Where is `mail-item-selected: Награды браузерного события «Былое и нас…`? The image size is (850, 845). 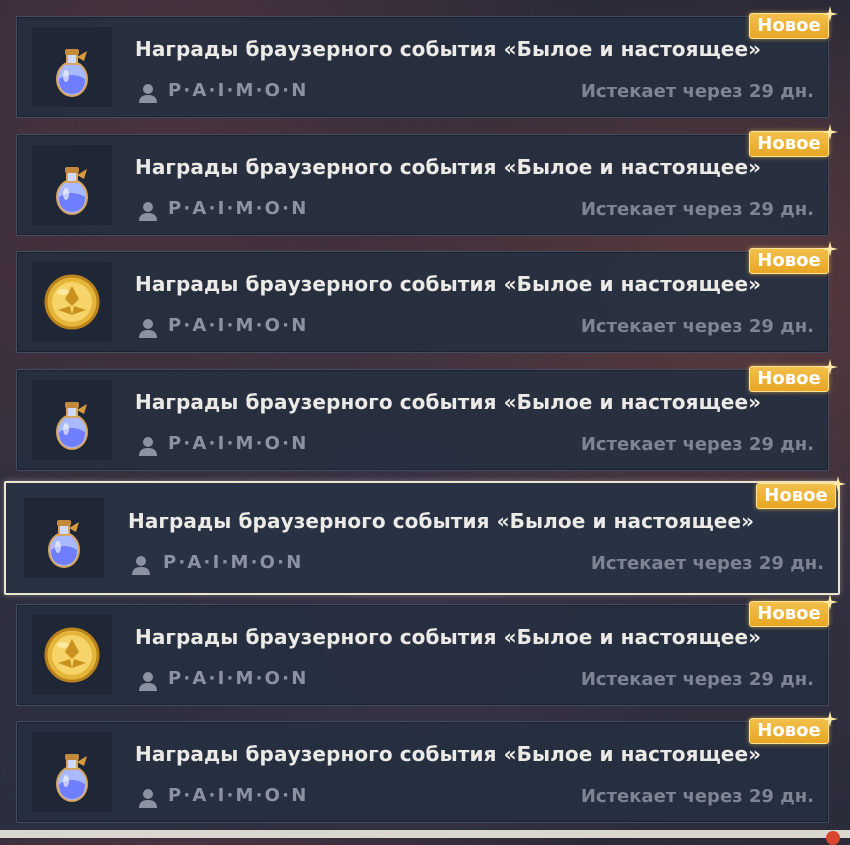
mail-item-selected: Награды браузерного события «Былое и нас… is located at coordinates (422, 538).